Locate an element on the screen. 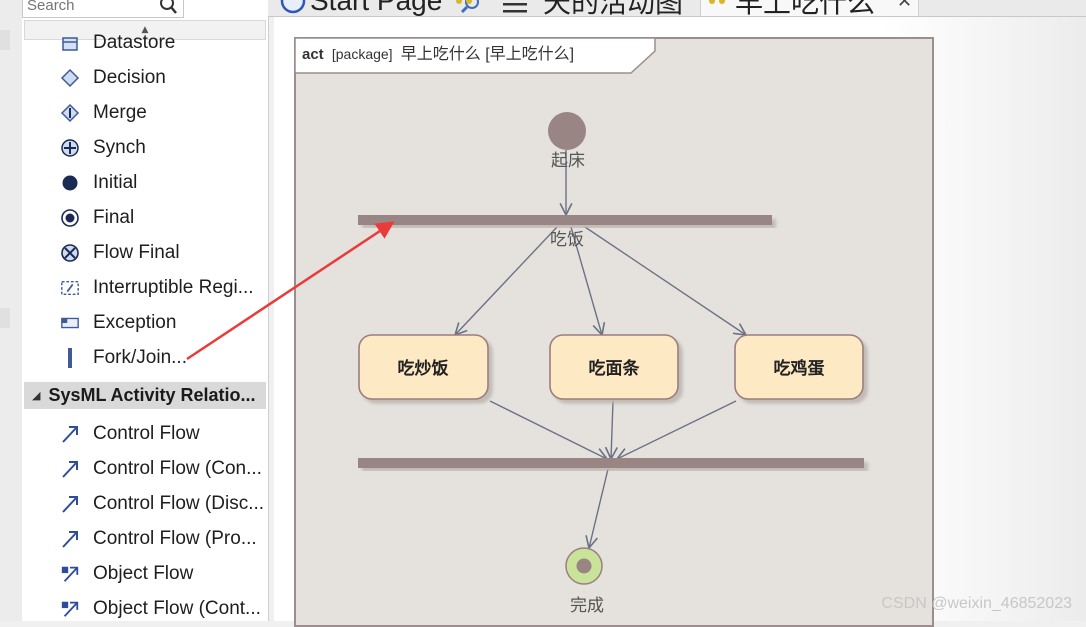 This screenshot has height=627, width=1086. control-flow-join-to-final is located at coordinates (599, 508).